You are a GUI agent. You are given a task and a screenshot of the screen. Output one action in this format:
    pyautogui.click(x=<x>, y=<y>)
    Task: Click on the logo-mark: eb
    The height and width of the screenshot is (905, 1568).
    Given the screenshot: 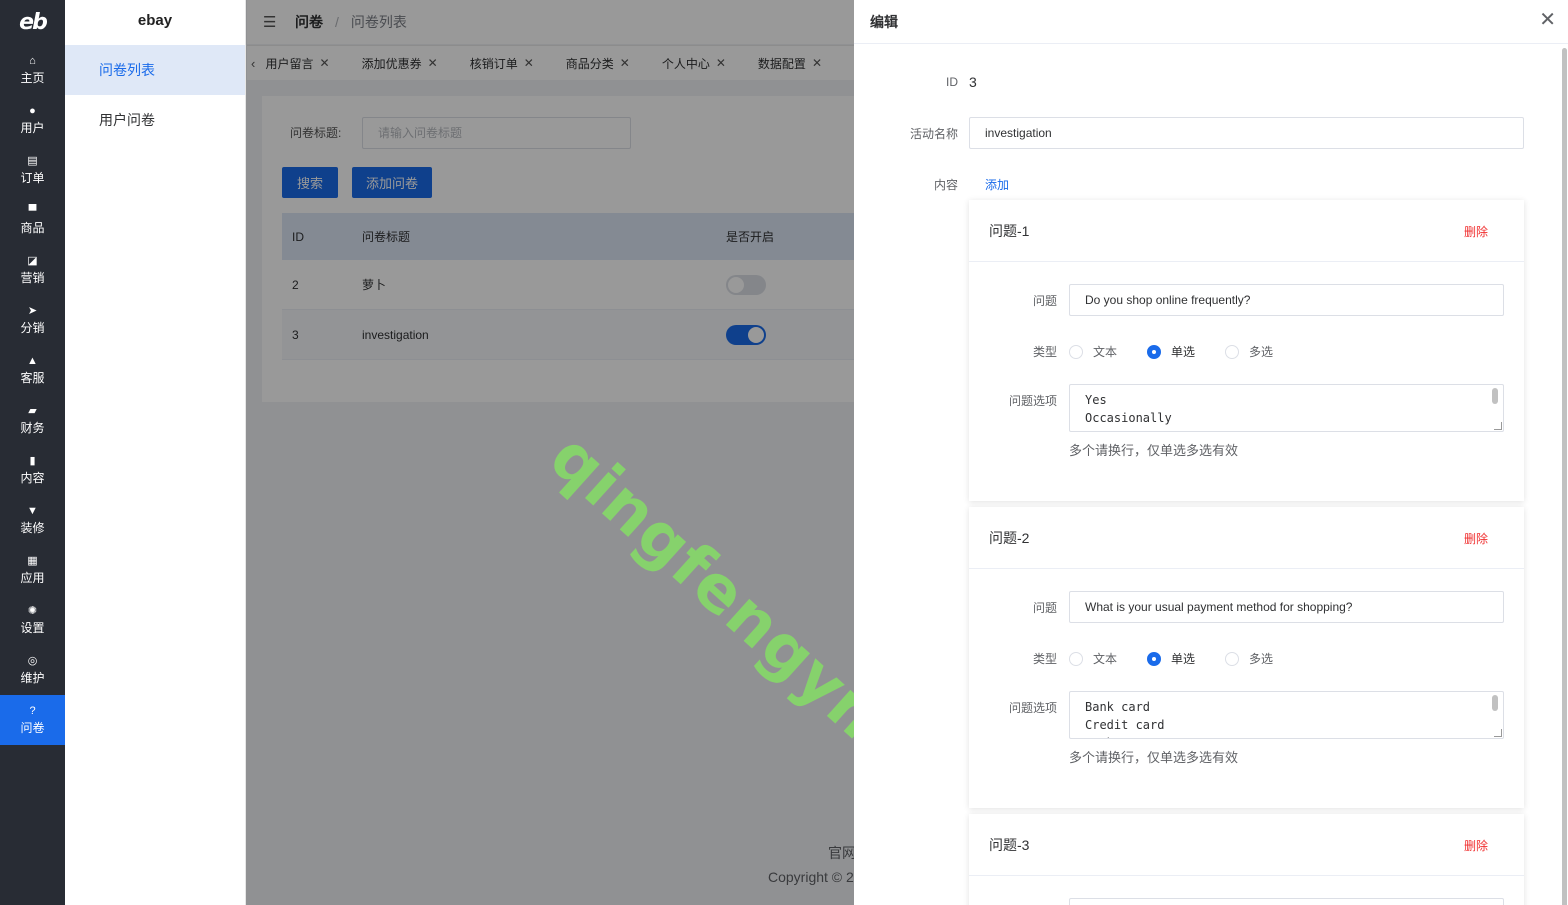 What is the action you would take?
    pyautogui.click(x=33, y=22)
    